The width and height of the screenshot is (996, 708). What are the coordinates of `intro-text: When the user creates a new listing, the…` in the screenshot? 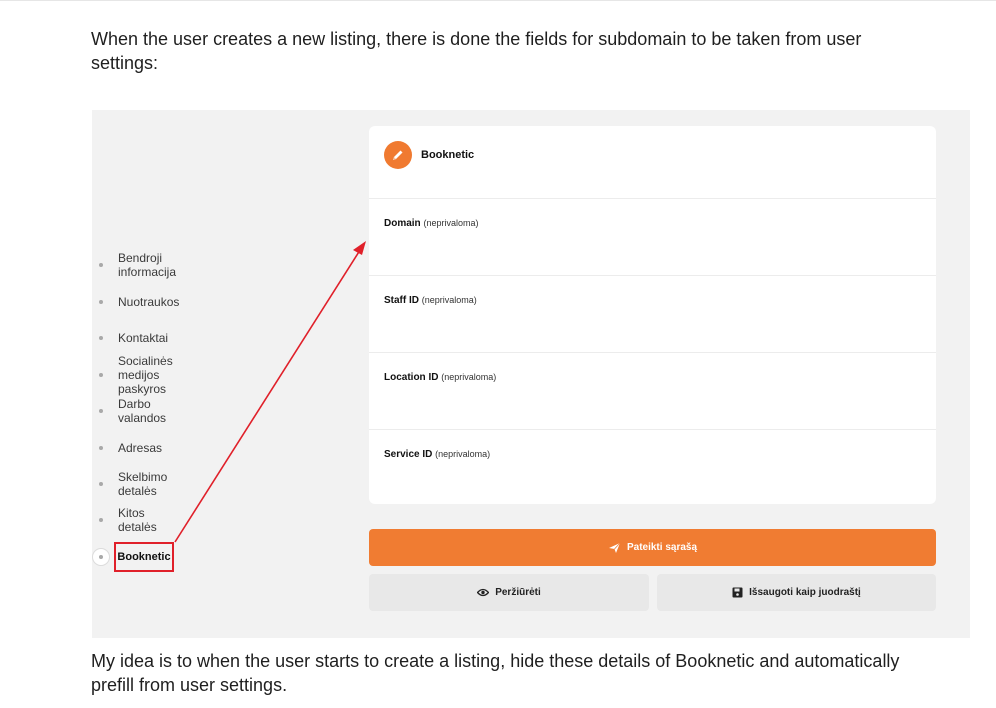 It's located at (476, 51).